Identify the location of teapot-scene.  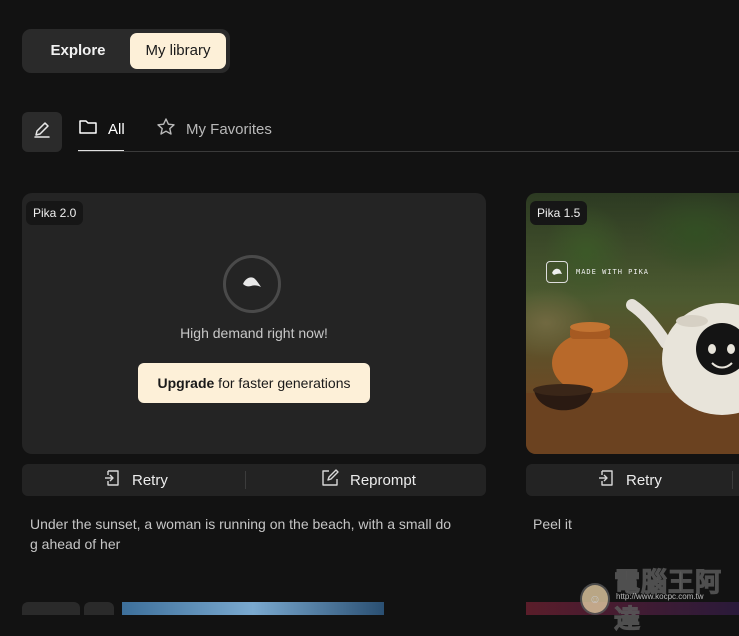
(632, 376).